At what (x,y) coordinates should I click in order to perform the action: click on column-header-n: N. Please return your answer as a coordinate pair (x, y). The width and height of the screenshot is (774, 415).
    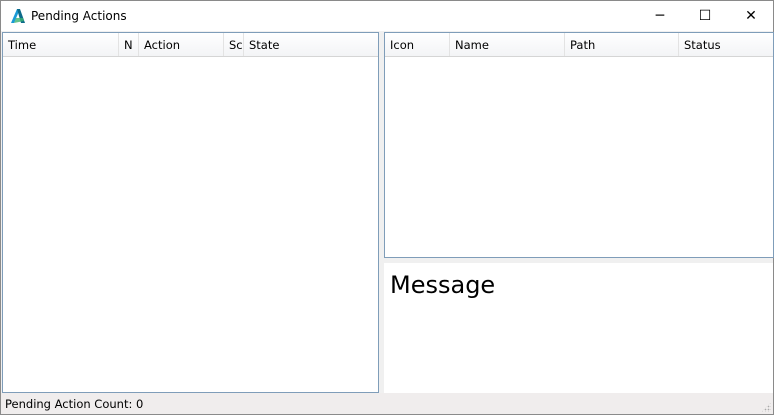
    Looking at the image, I should click on (129, 44).